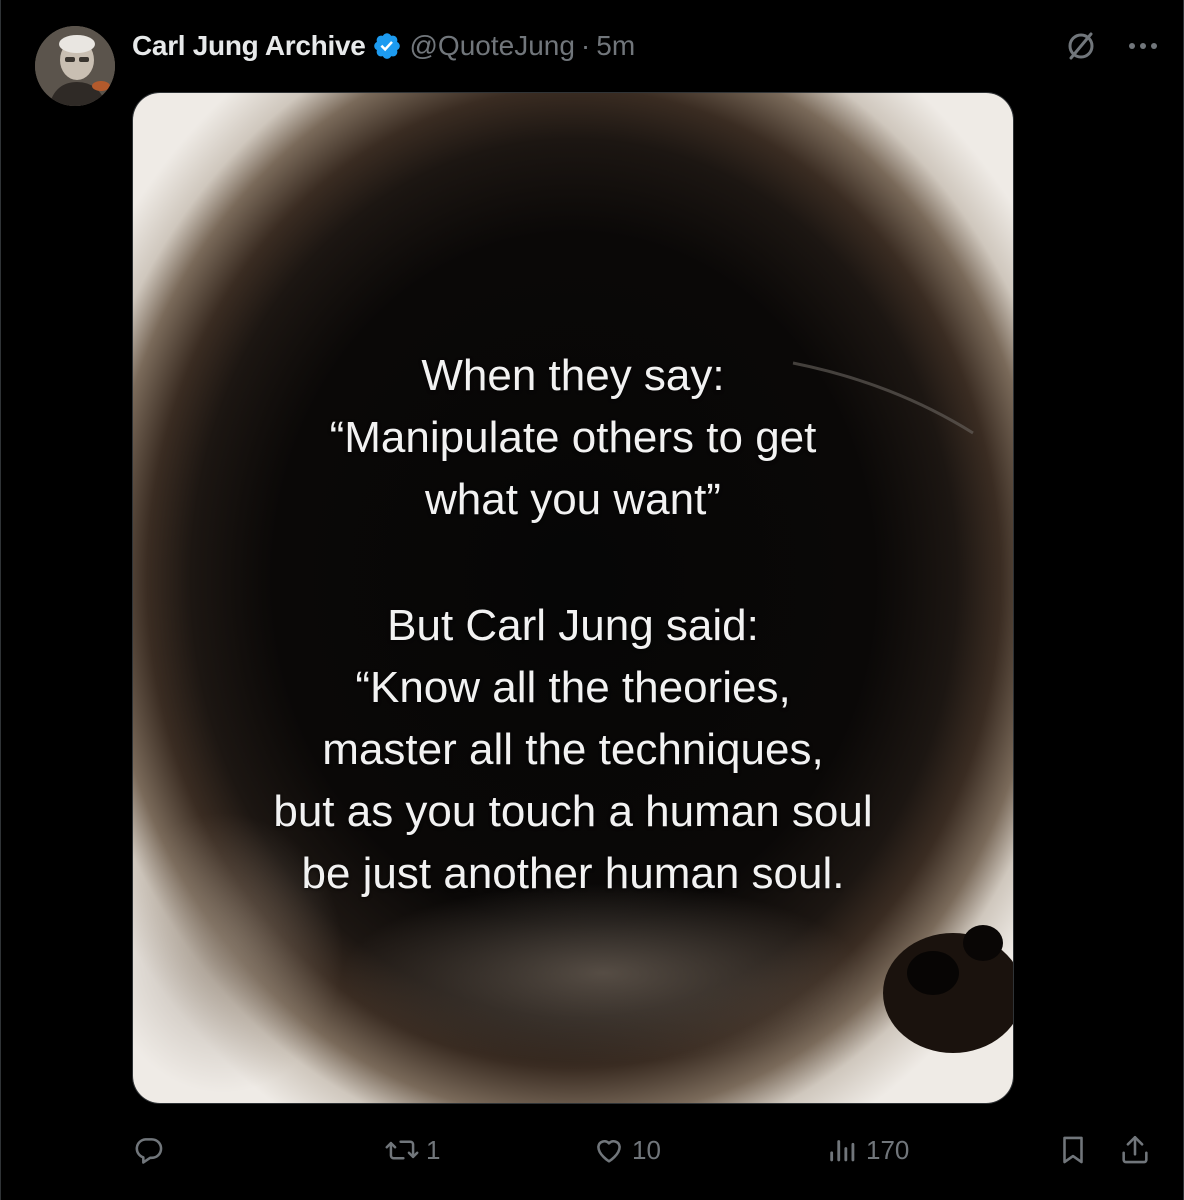  I want to click on more-dots-icon, so click(1143, 46).